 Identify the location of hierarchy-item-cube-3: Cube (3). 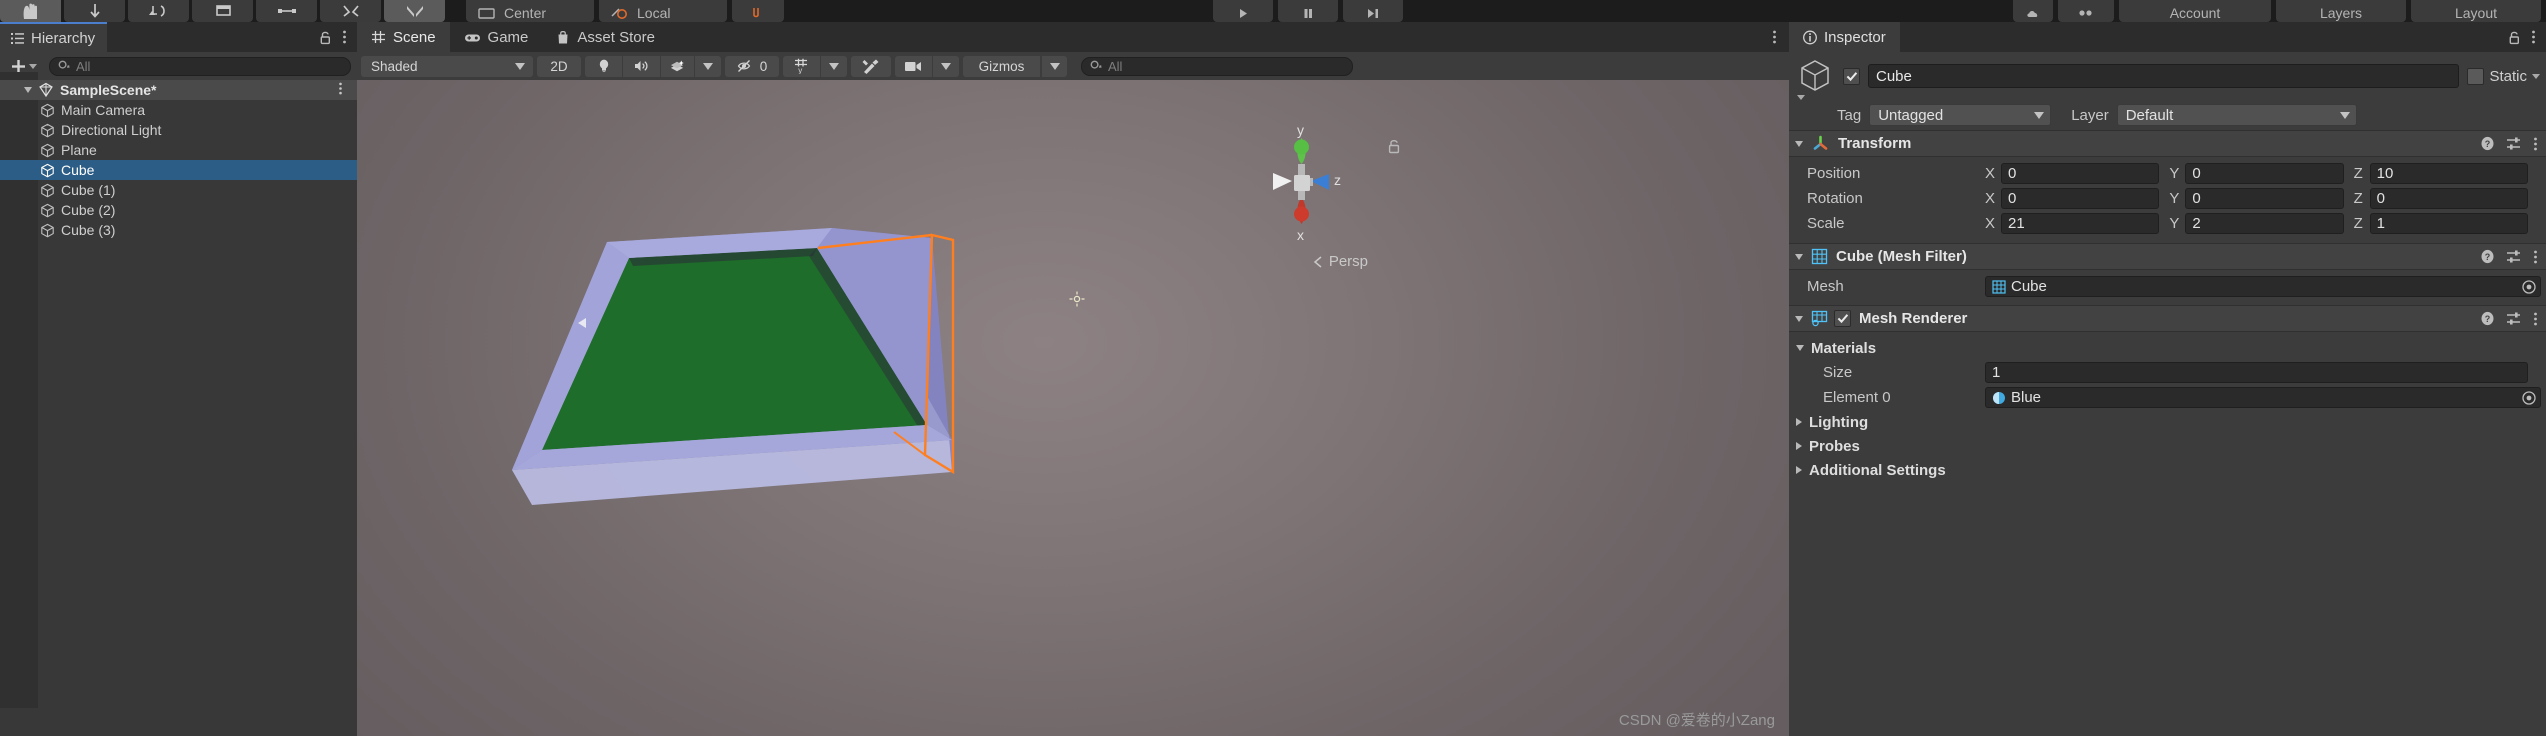
(178, 230).